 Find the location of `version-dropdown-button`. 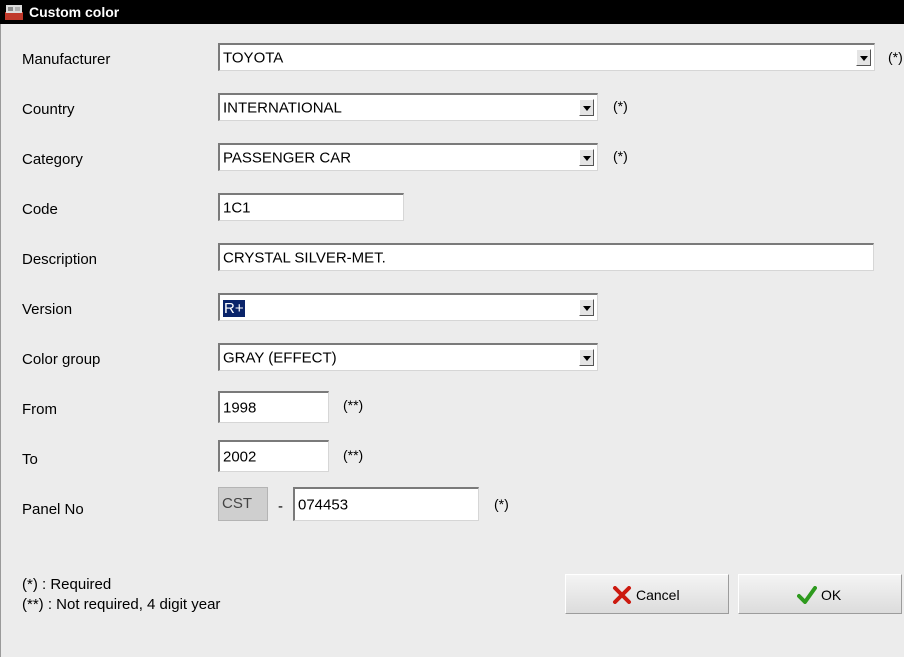

version-dropdown-button is located at coordinates (586, 307).